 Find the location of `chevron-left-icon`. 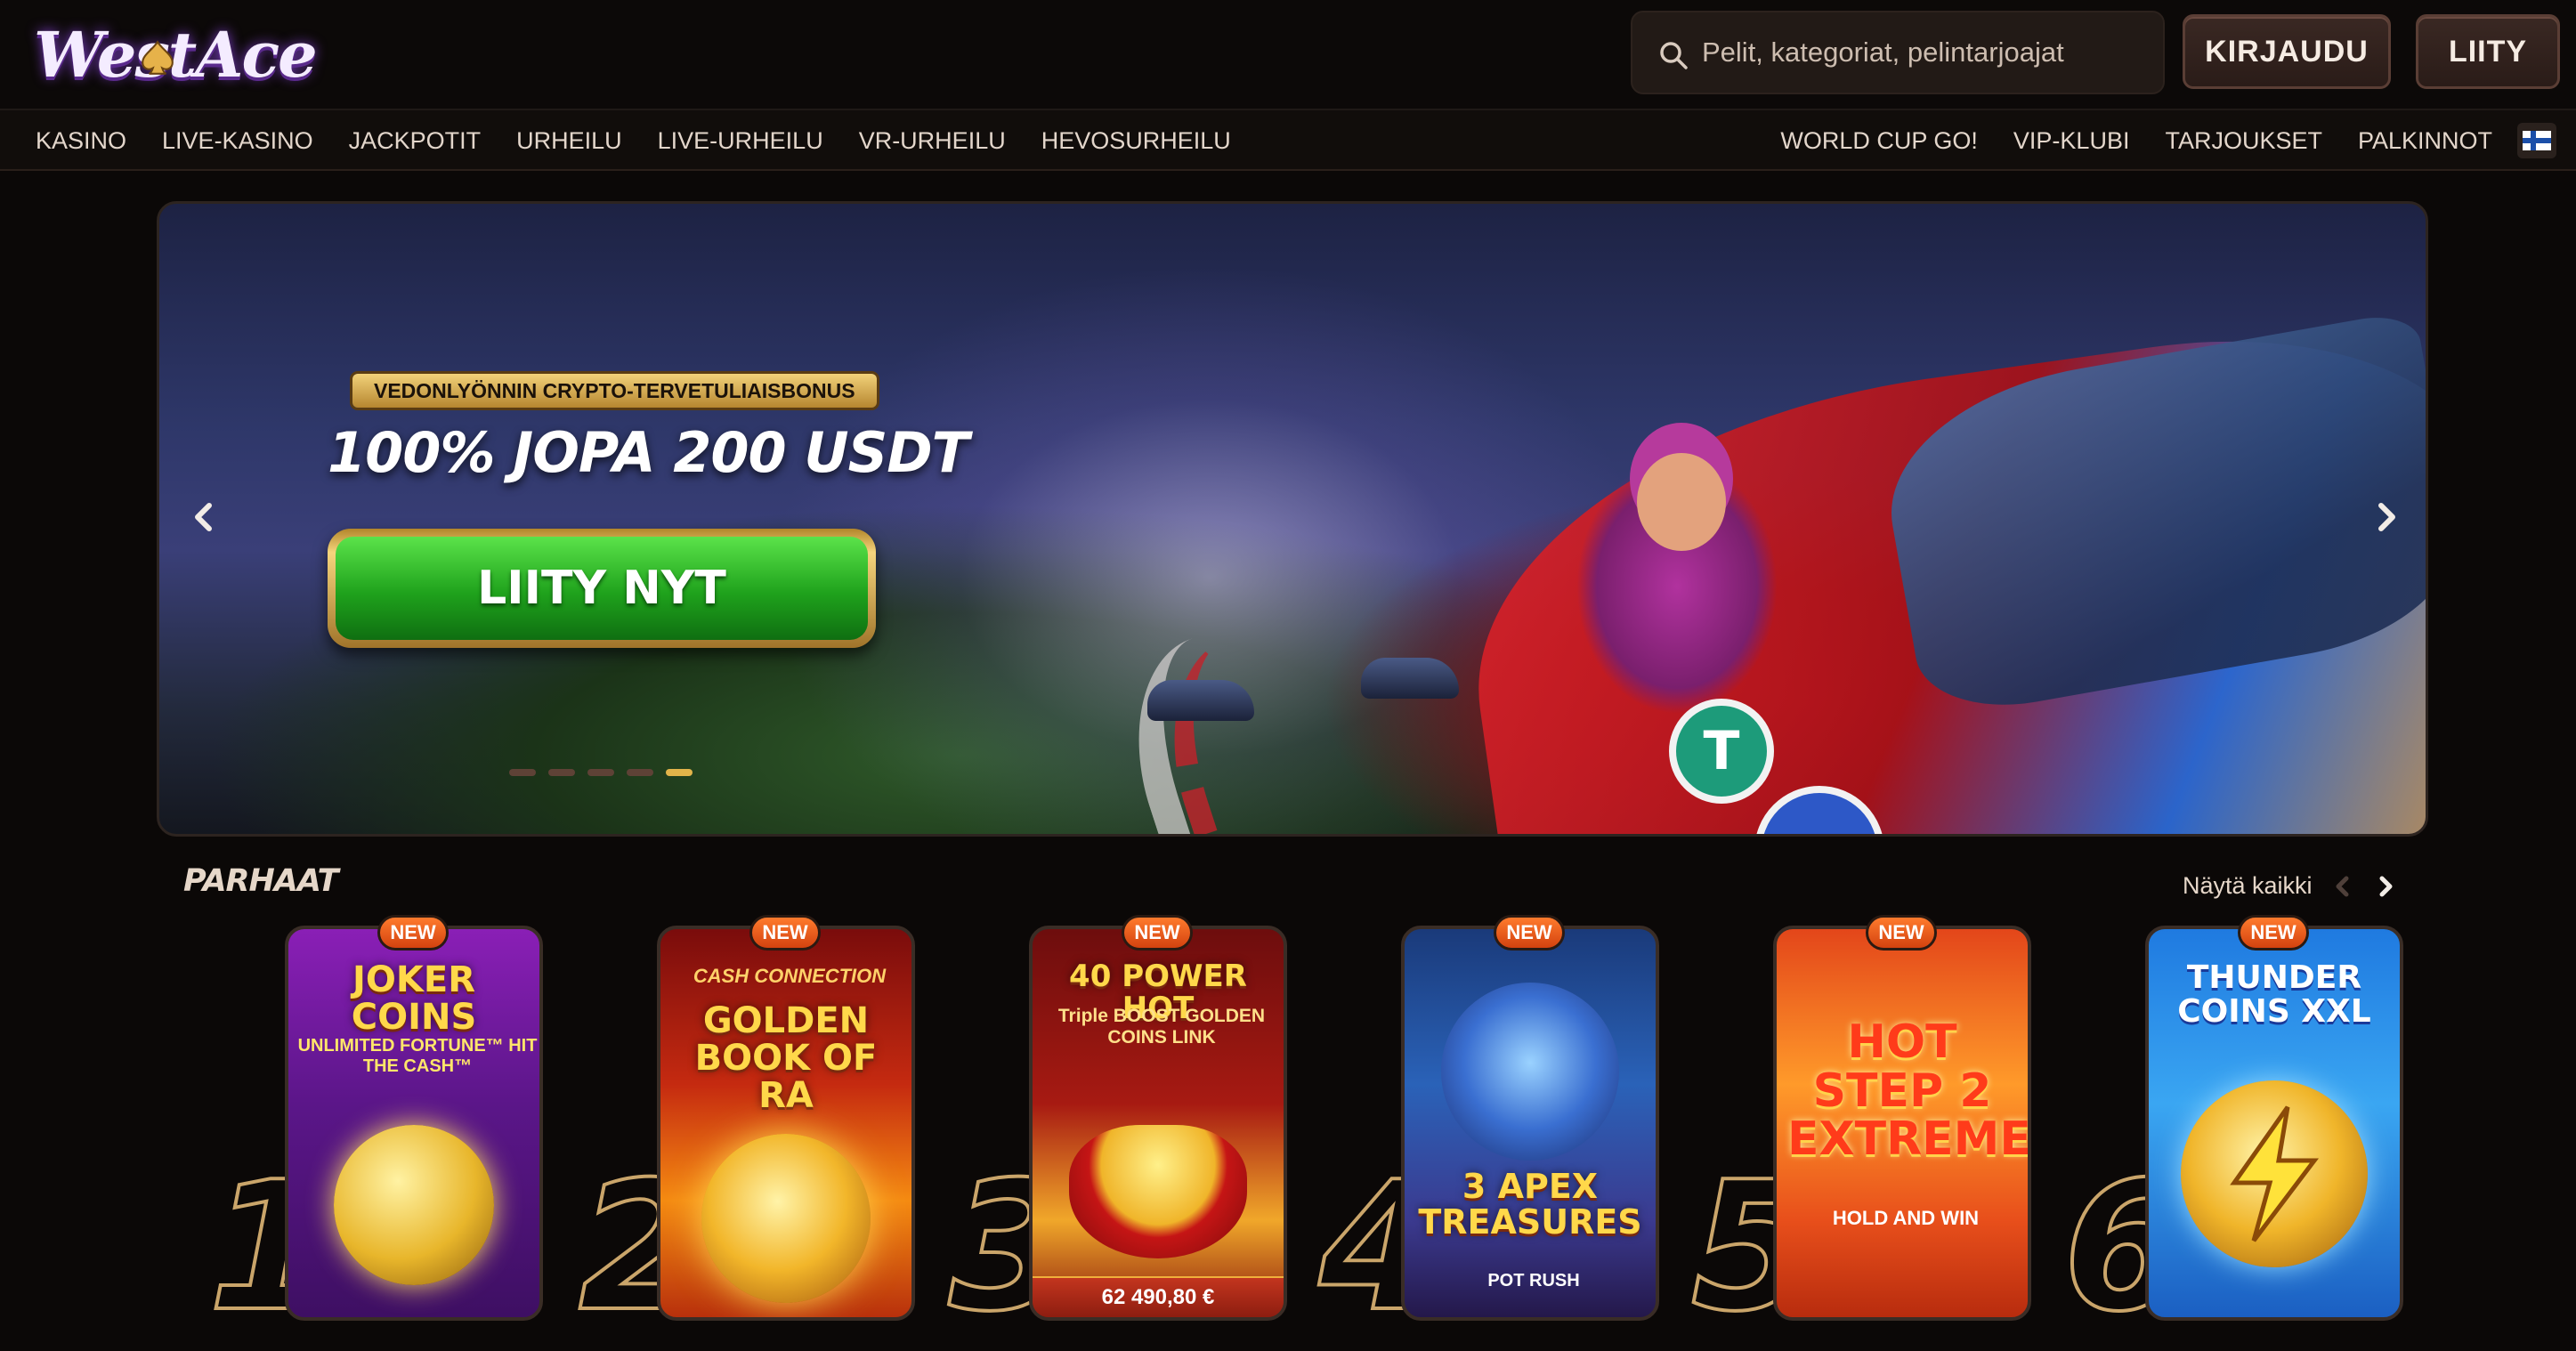

chevron-left-icon is located at coordinates (2343, 886).